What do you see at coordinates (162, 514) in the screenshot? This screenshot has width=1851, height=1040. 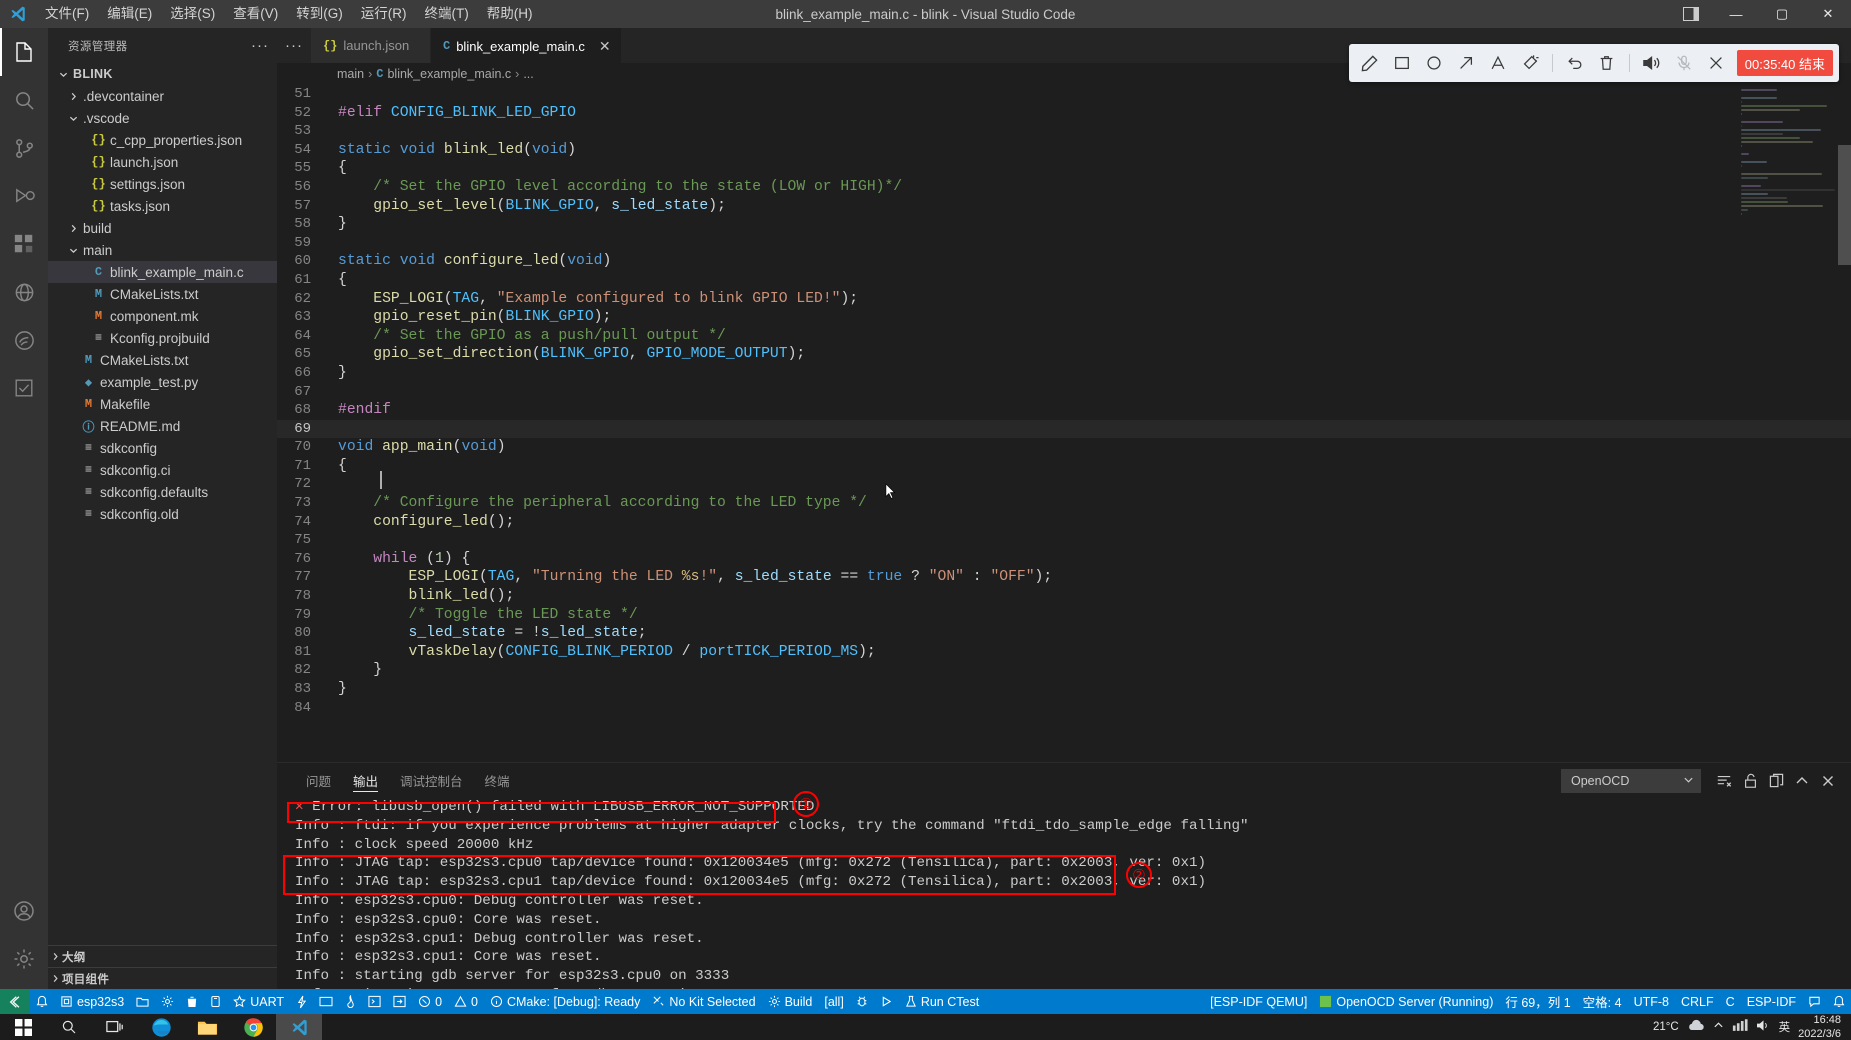 I see `tree-item-sdkconfig-old: ≡ sdkconfig.old` at bounding box center [162, 514].